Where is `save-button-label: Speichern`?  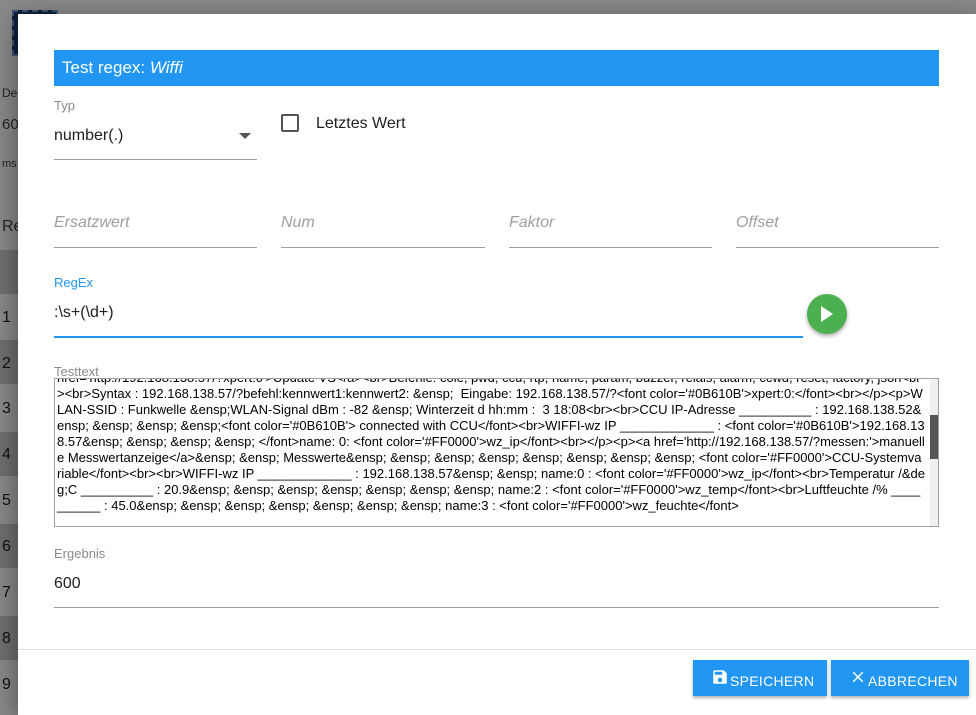 save-button-label: Speichern is located at coordinates (772, 681).